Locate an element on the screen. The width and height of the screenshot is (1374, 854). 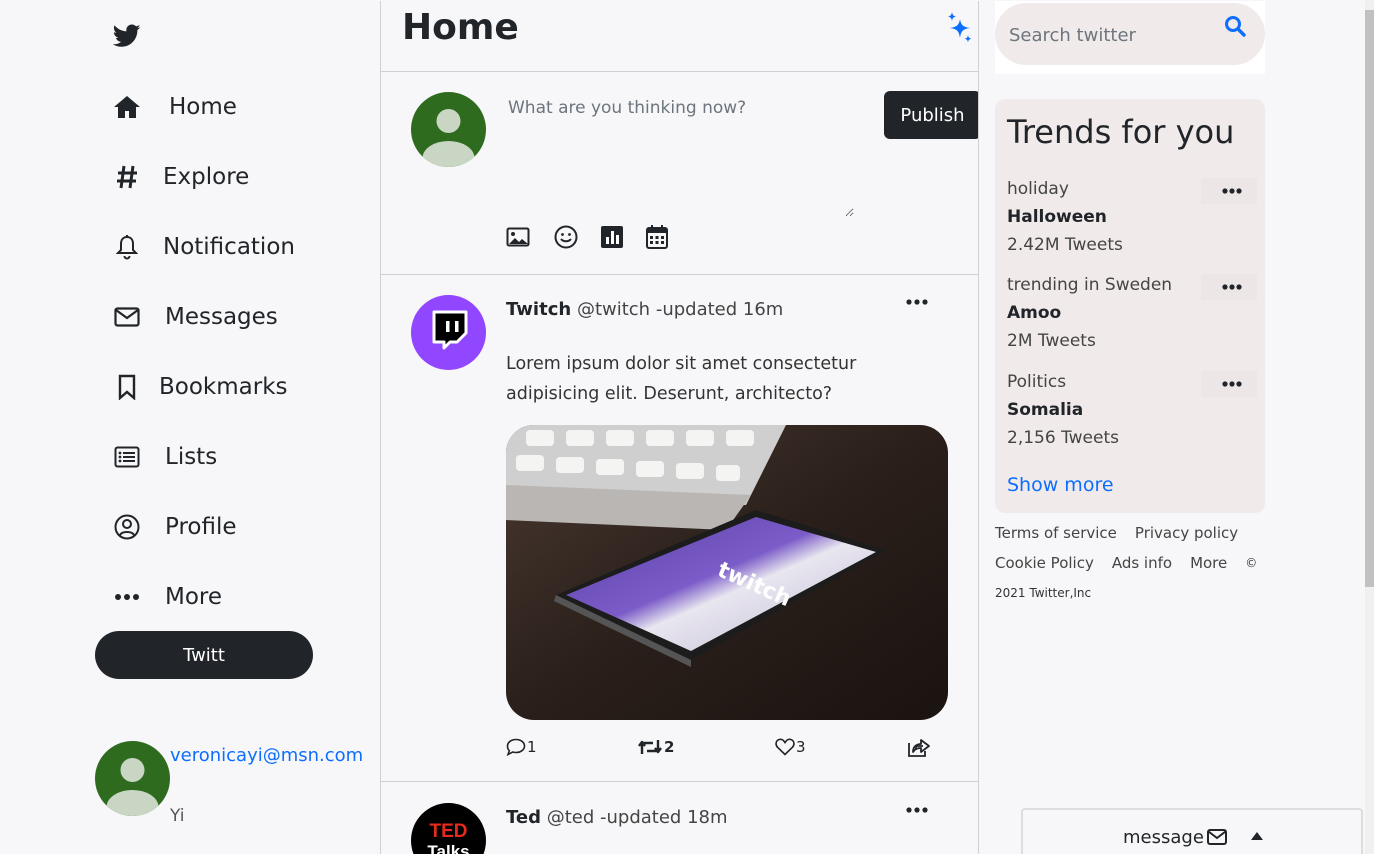
tweet-header: Twitch @twitch -updated 16m is located at coordinates (644, 309).